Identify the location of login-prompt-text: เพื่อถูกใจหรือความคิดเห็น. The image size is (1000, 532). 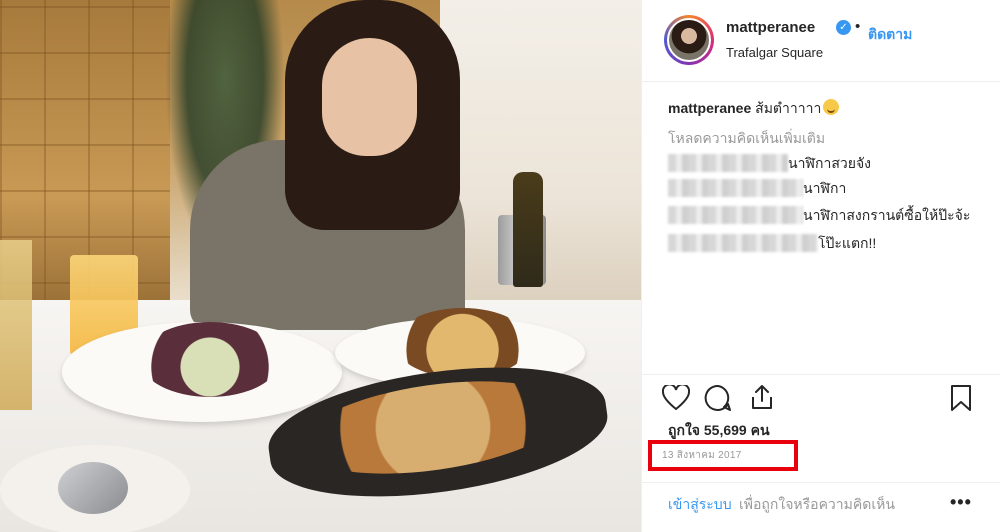
(817, 504).